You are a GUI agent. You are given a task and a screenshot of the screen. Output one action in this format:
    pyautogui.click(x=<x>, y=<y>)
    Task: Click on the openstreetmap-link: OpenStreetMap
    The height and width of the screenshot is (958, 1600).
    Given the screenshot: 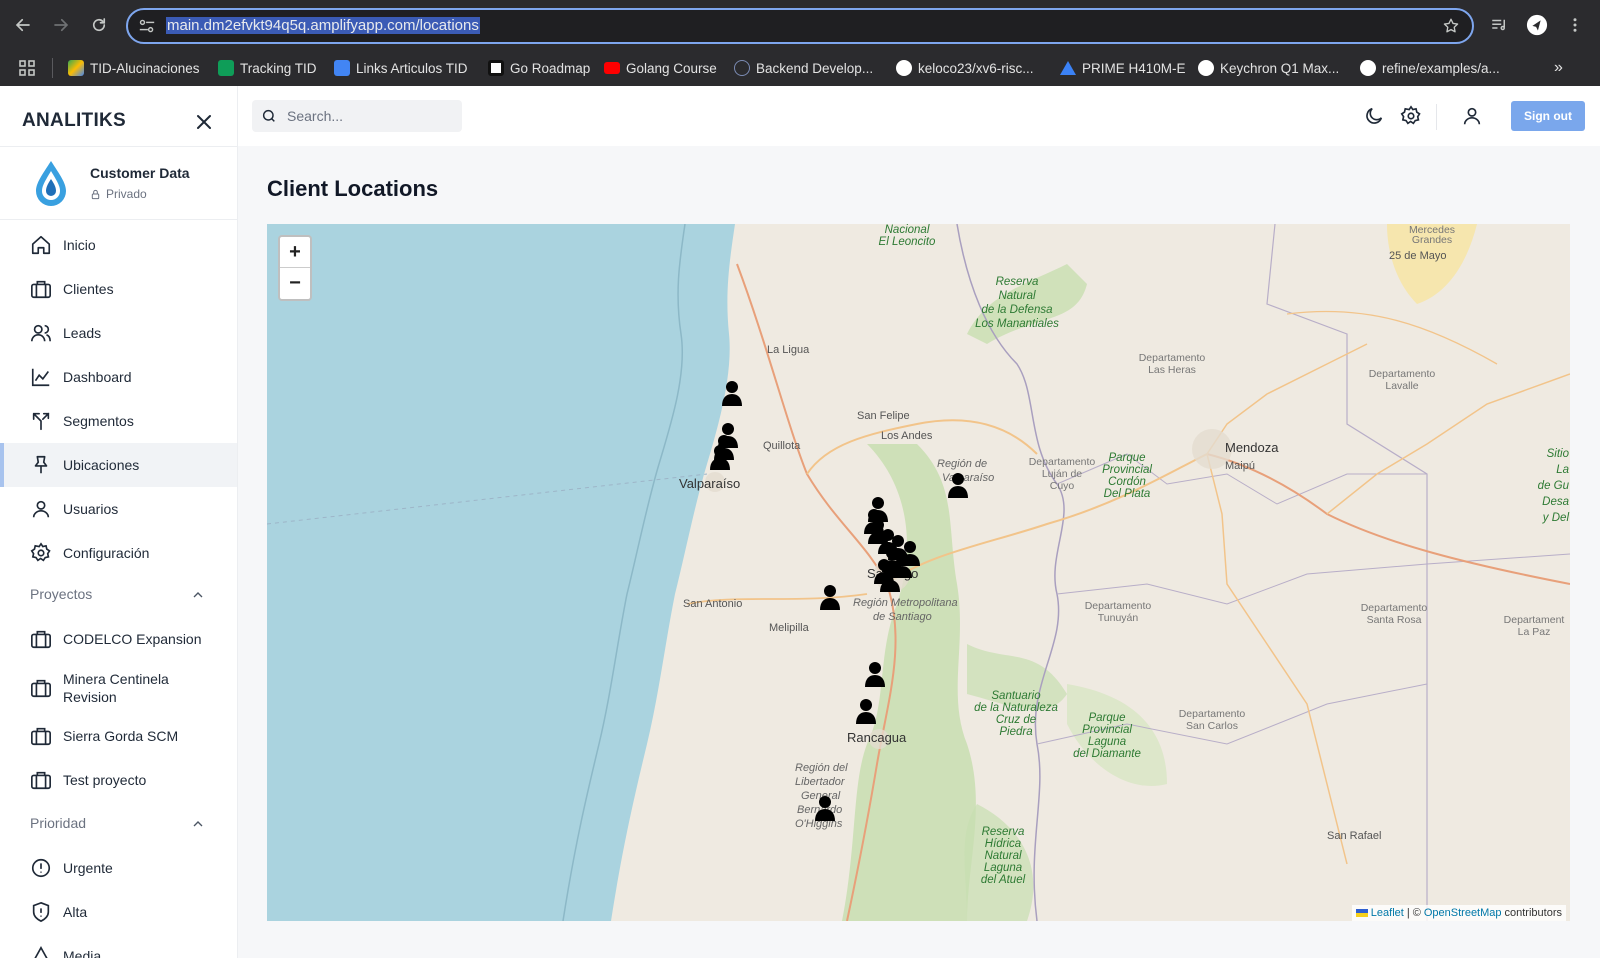 What is the action you would take?
    pyautogui.click(x=1463, y=913)
    